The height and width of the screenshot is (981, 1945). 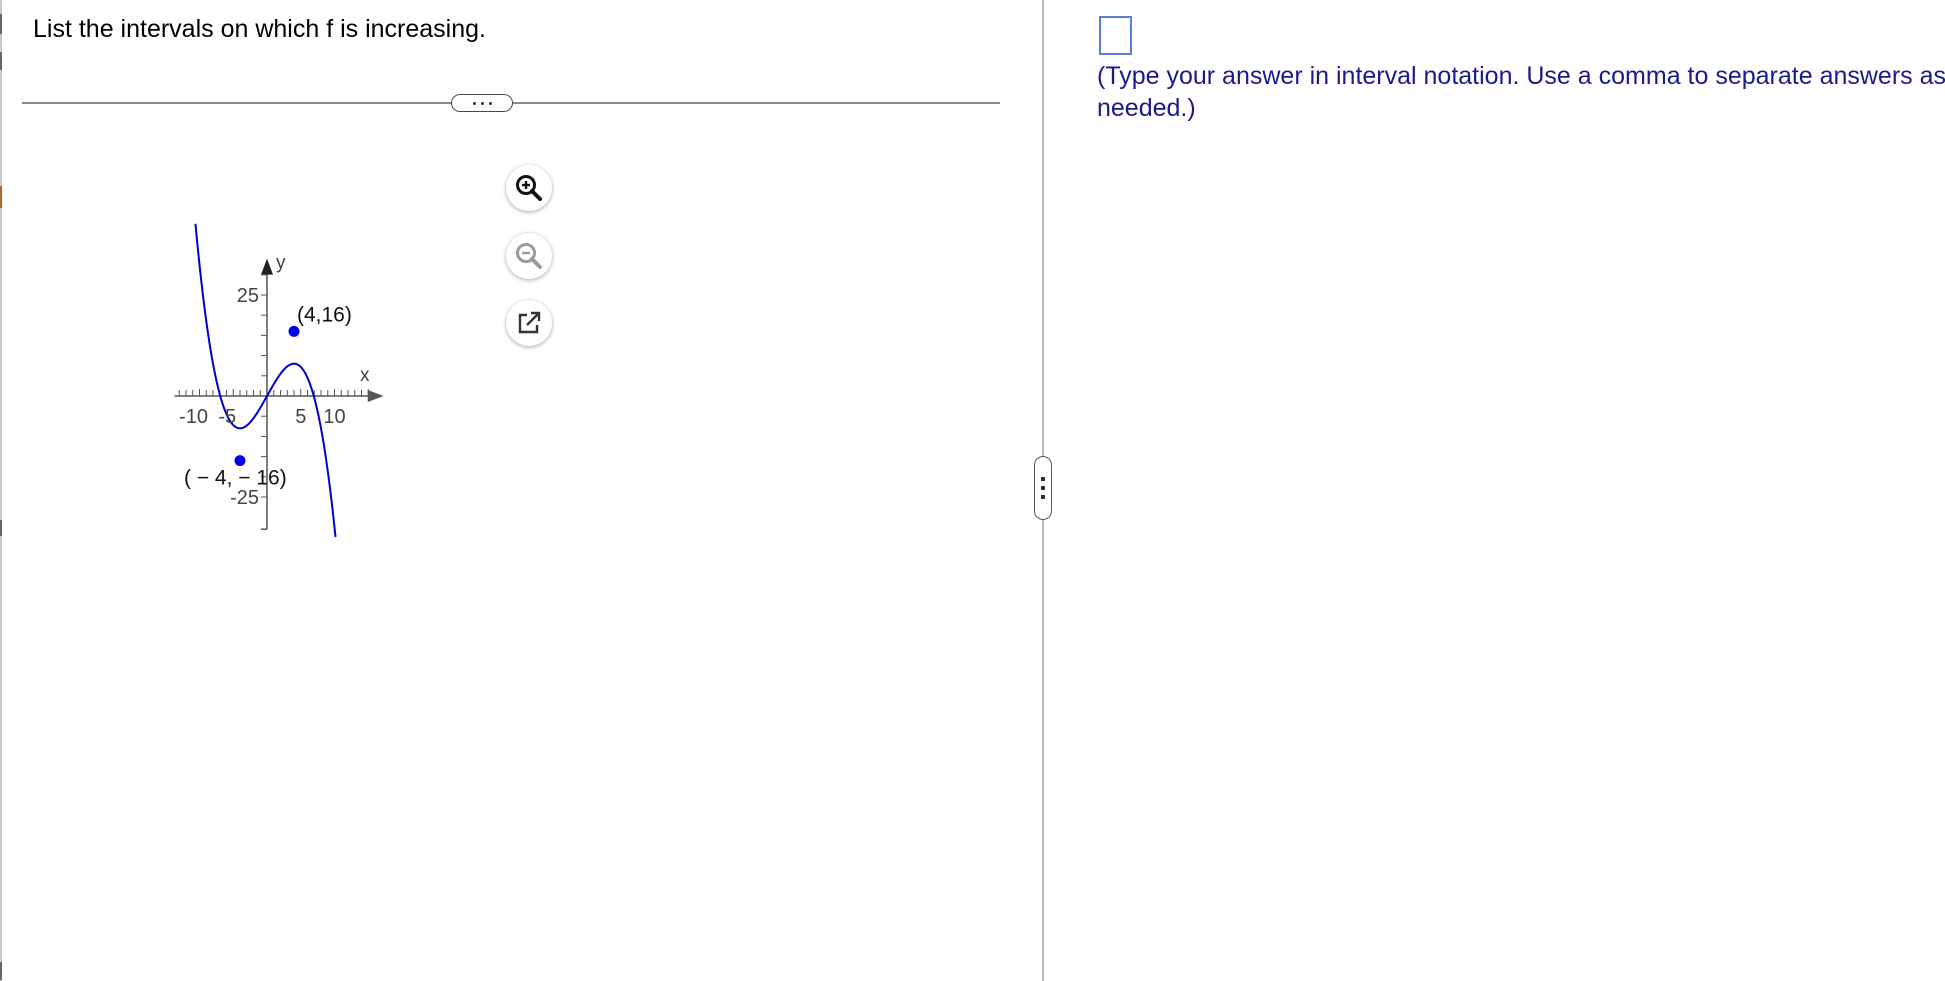 I want to click on zoom-in-icon, so click(x=529, y=188).